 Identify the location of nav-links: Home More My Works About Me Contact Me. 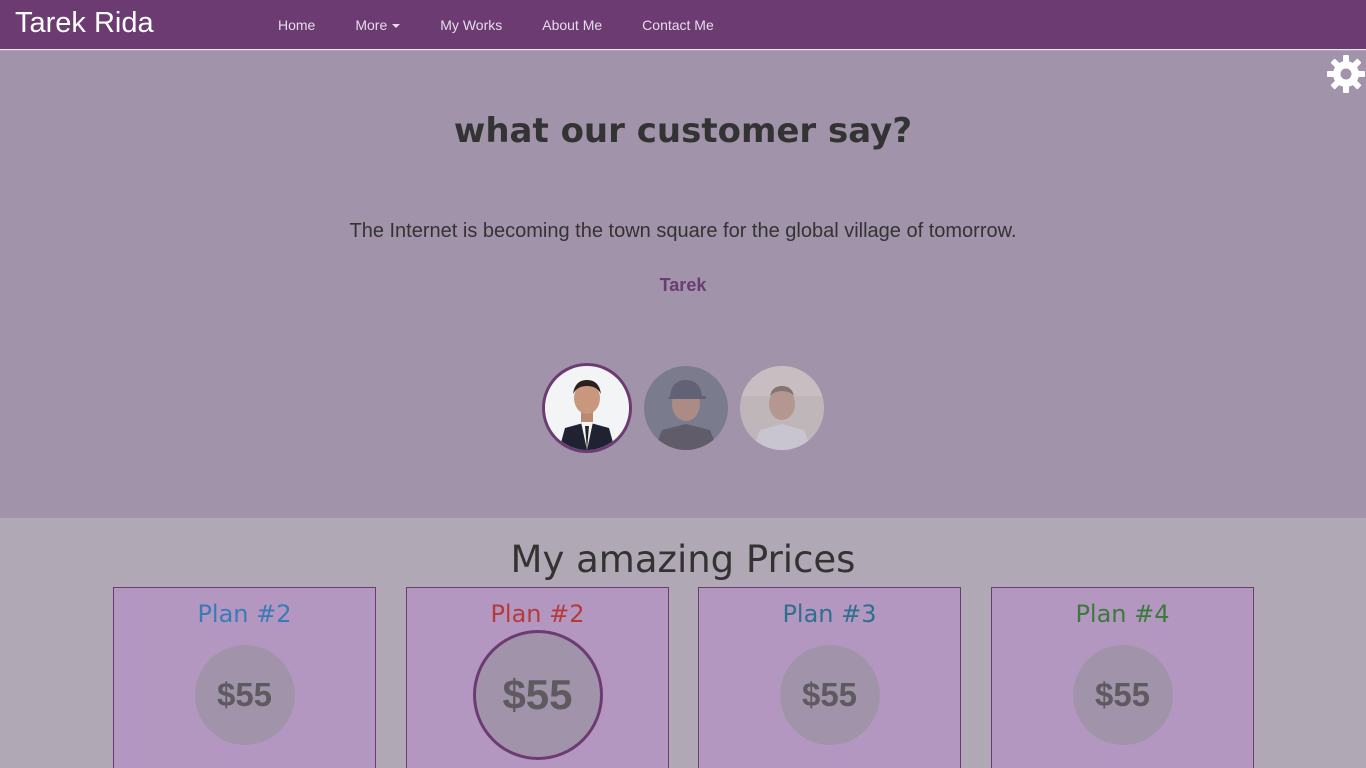
(496, 25).